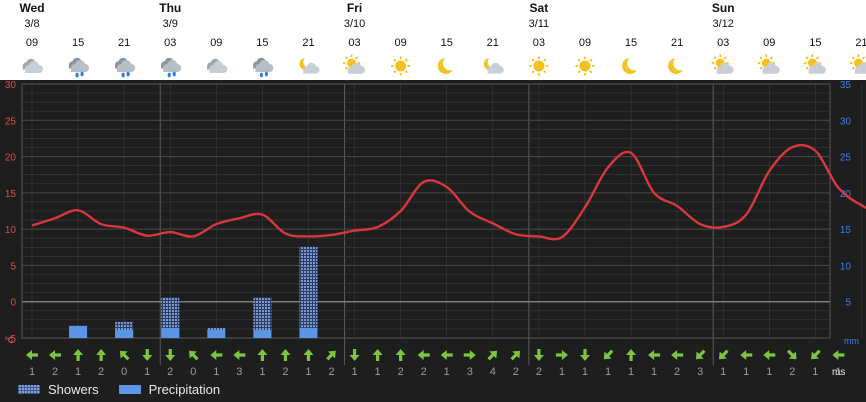 The height and width of the screenshot is (402, 866). What do you see at coordinates (170, 8) in the screenshot?
I see `day-name-1: Thu` at bounding box center [170, 8].